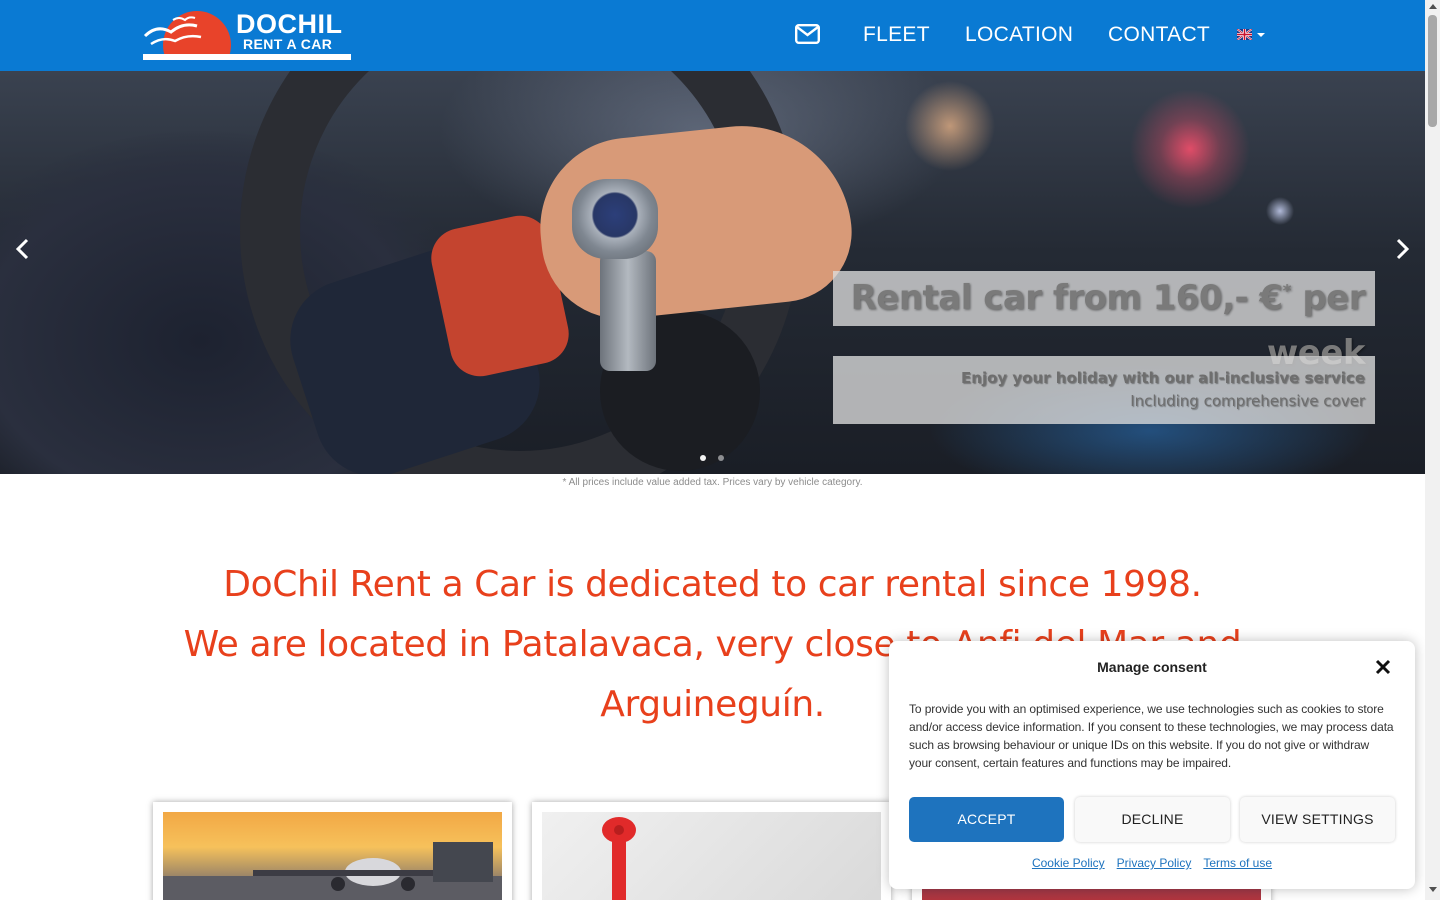 The height and width of the screenshot is (900, 1440). What do you see at coordinates (712, 35) in the screenshot?
I see `top-navbar: DOCHIL RENT A CAR FLEET LOCATION CONTACT` at bounding box center [712, 35].